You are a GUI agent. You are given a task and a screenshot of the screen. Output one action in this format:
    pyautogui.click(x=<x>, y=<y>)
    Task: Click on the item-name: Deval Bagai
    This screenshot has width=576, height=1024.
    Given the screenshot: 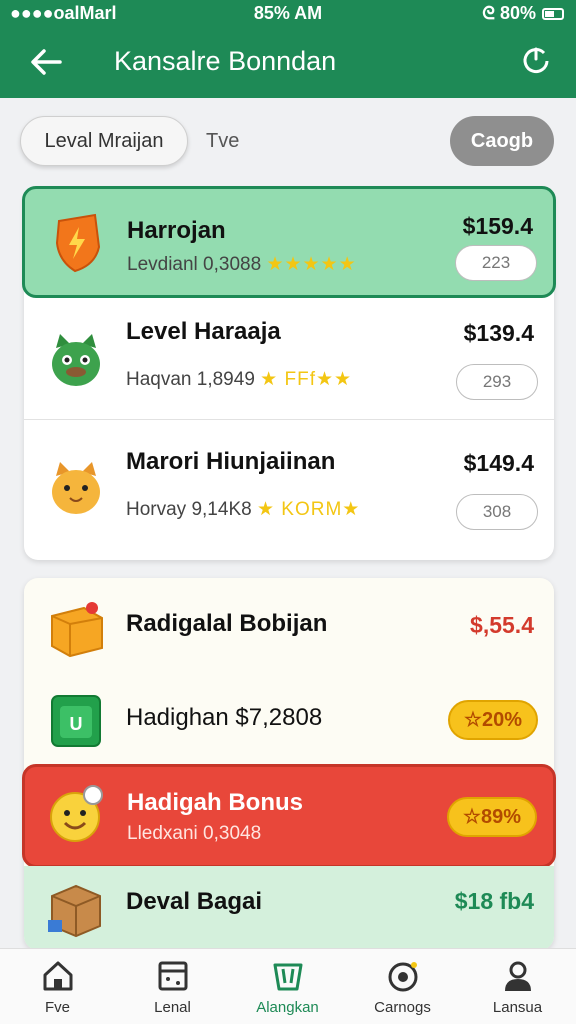 What is the action you would take?
    pyautogui.click(x=194, y=901)
    